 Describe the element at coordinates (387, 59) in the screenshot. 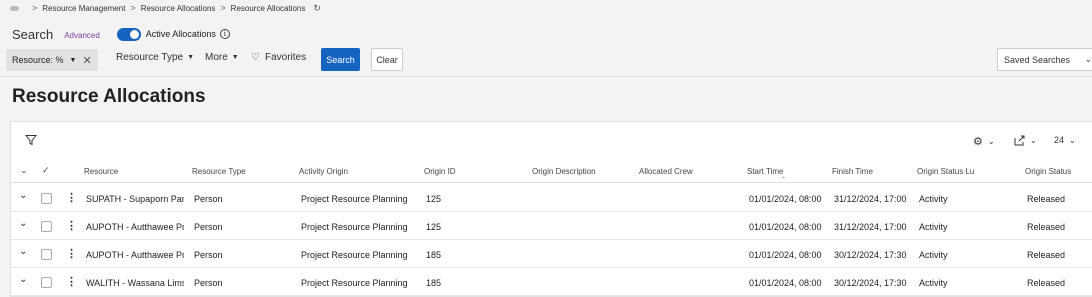

I see `clear-button: Clear` at that location.